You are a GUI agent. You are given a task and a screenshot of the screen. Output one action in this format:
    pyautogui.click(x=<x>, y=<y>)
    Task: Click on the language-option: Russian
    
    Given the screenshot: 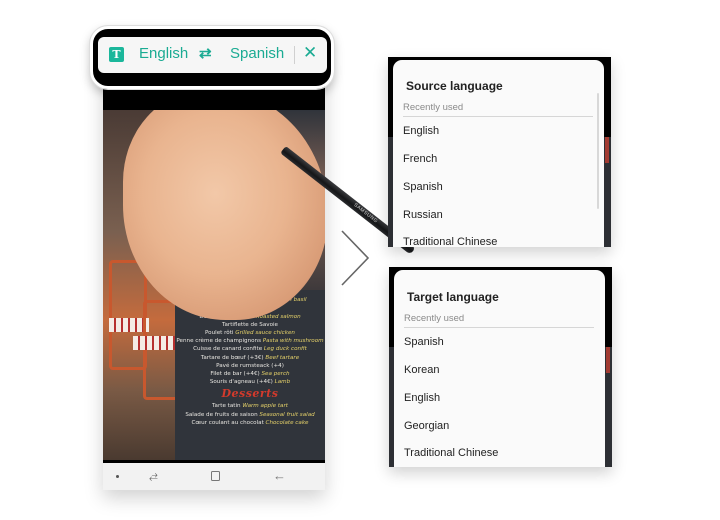 What is the action you would take?
    pyautogui.click(x=423, y=215)
    